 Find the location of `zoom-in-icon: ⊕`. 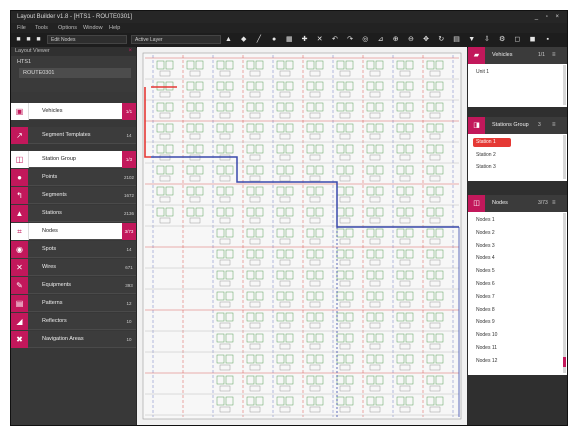

zoom-in-icon: ⊕ is located at coordinates (395, 39).